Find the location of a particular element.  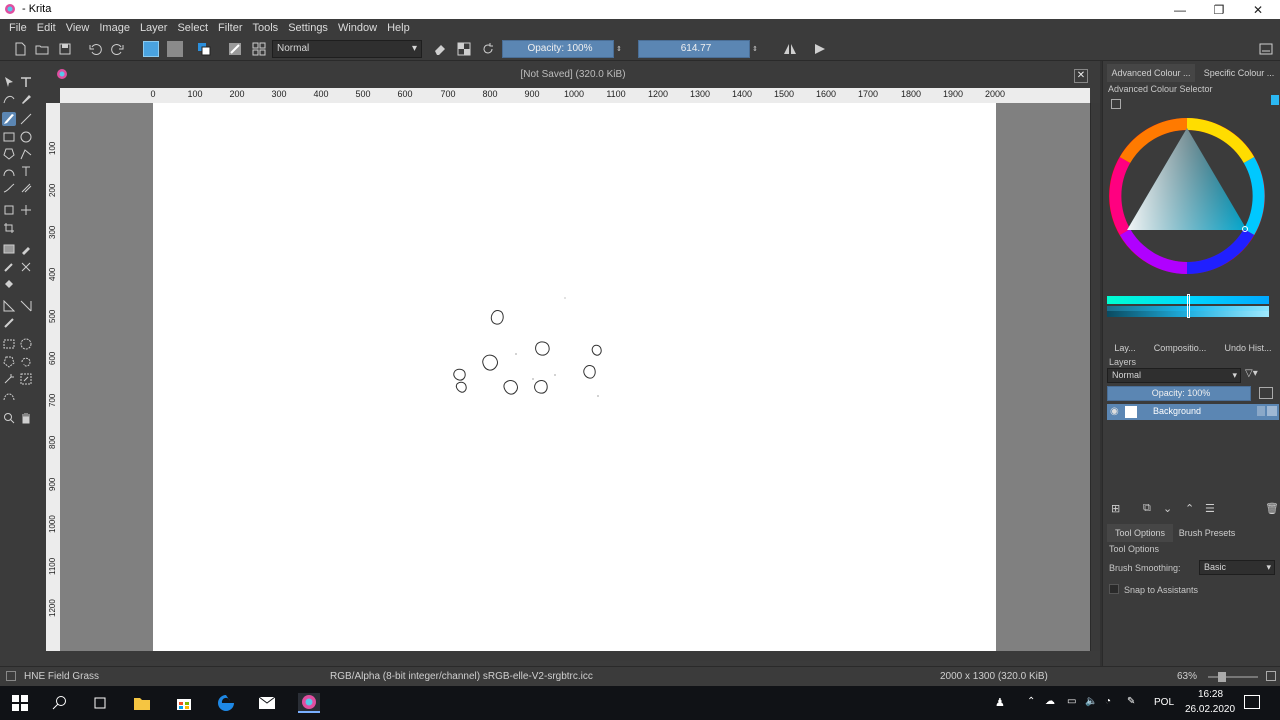

redo-icon is located at coordinates (118, 49).